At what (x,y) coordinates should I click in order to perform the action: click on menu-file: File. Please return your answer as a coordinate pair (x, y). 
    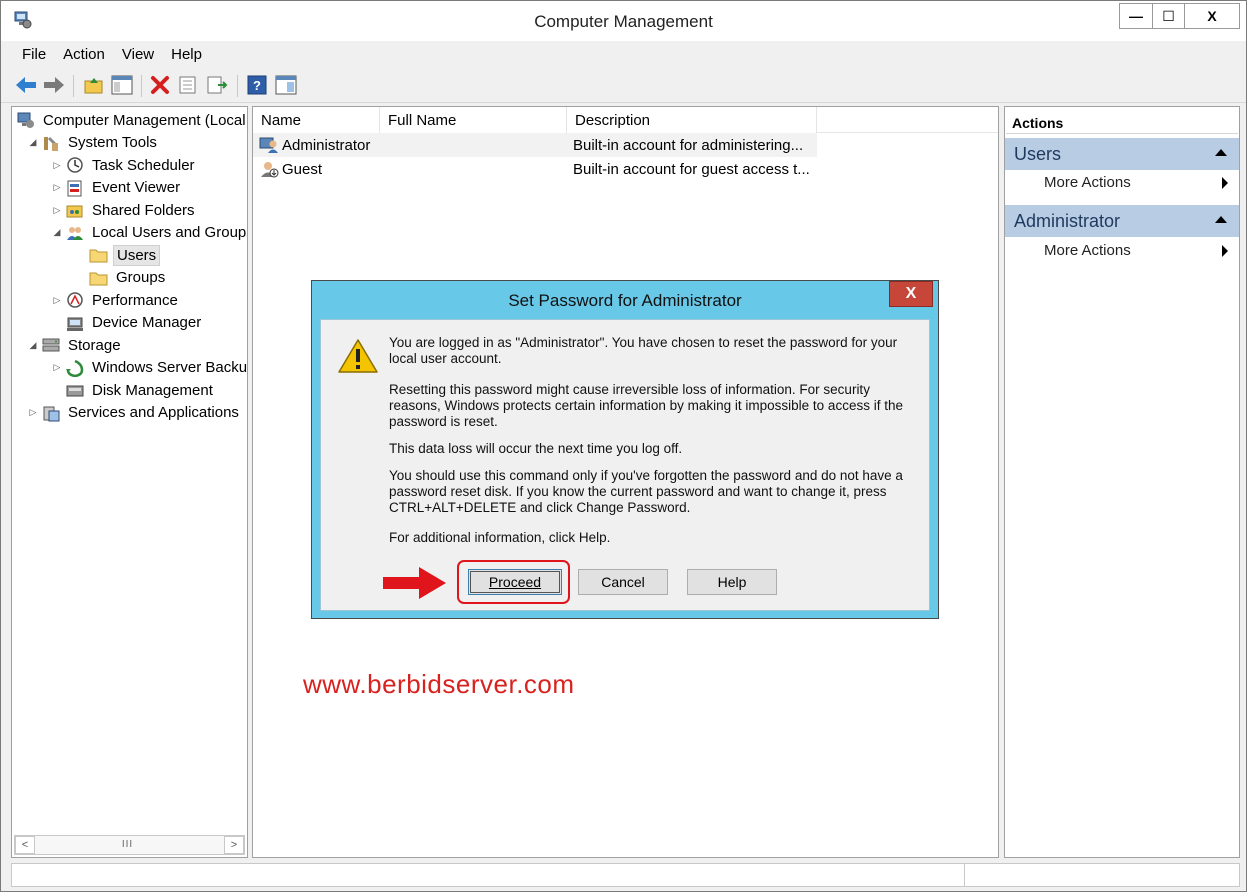
    Looking at the image, I should click on (33, 54).